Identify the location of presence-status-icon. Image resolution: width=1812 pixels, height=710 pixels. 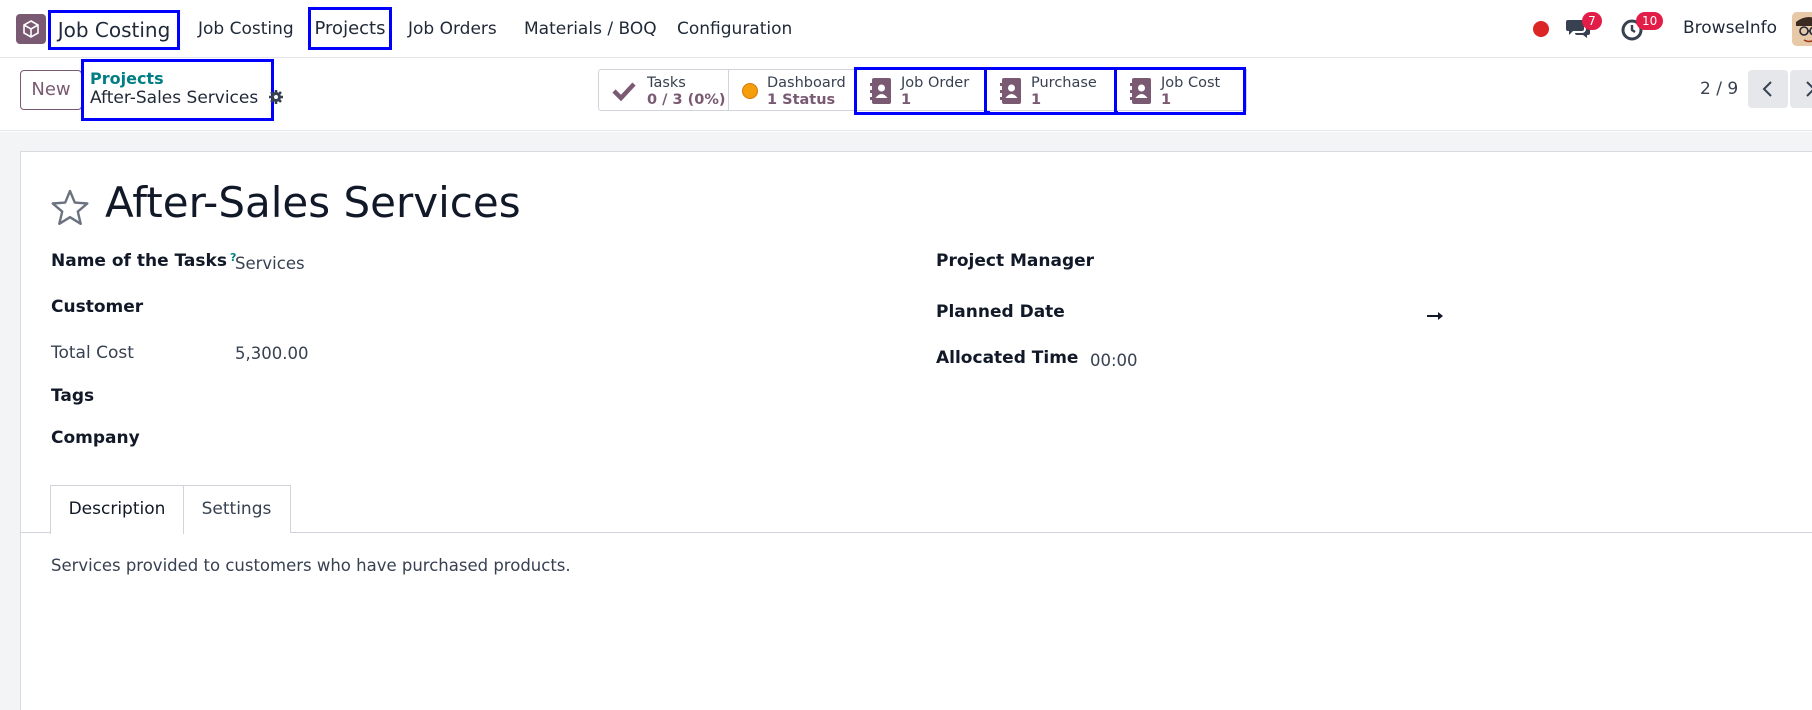
(1541, 29).